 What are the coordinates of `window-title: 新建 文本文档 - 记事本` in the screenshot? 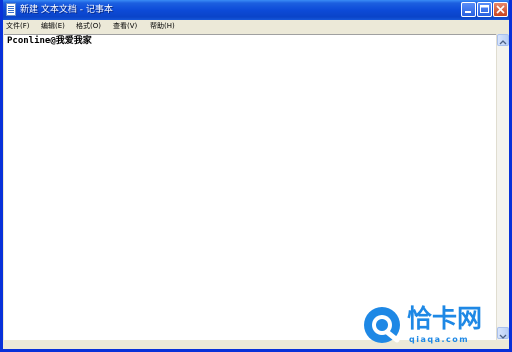 It's located at (66, 10).